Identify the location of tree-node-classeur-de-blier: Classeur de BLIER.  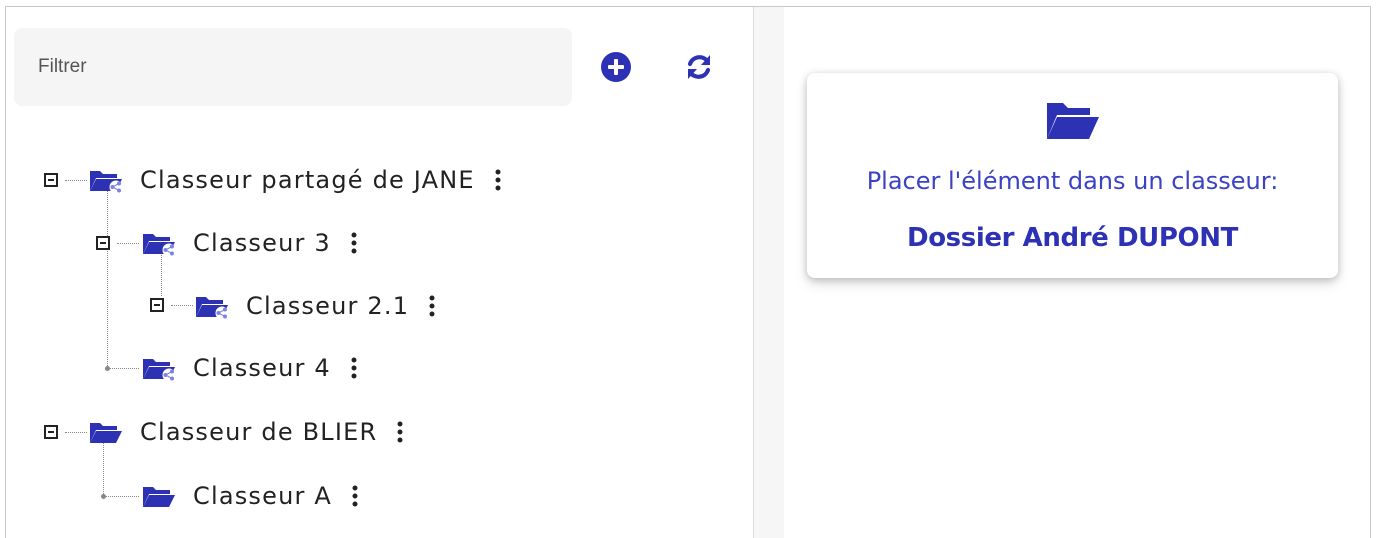
(247, 432).